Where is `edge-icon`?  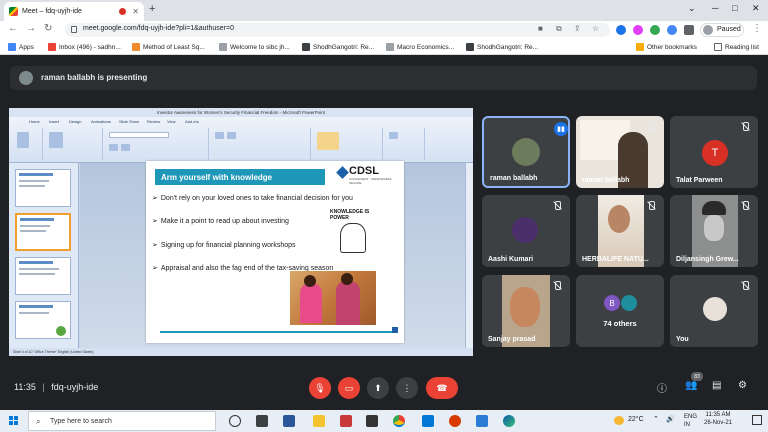
edge-icon is located at coordinates (509, 421).